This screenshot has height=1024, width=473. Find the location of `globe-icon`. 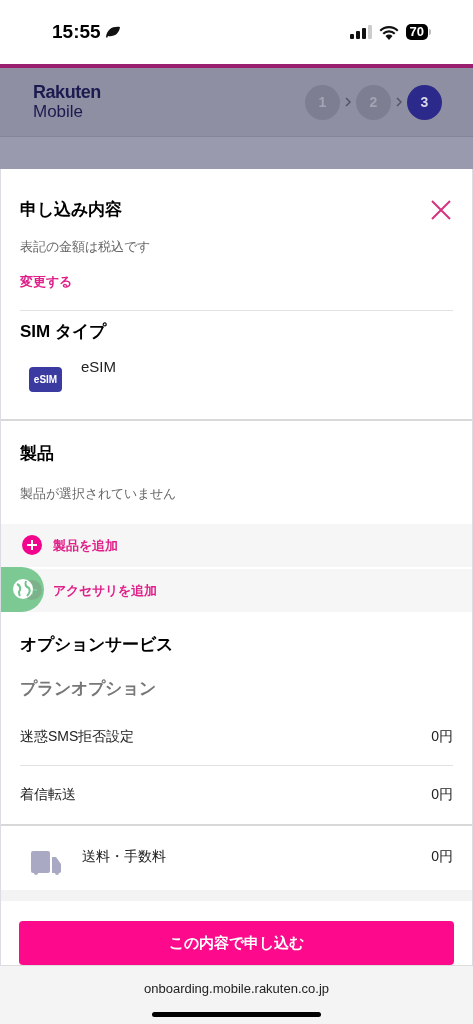

globe-icon is located at coordinates (22, 589).